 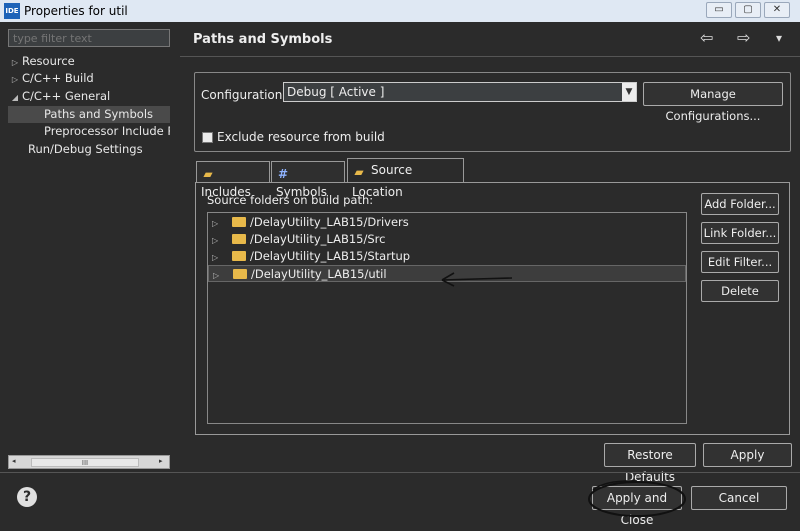 I want to click on horizontal-scrollbar: ◂ III ▸, so click(x=89, y=462).